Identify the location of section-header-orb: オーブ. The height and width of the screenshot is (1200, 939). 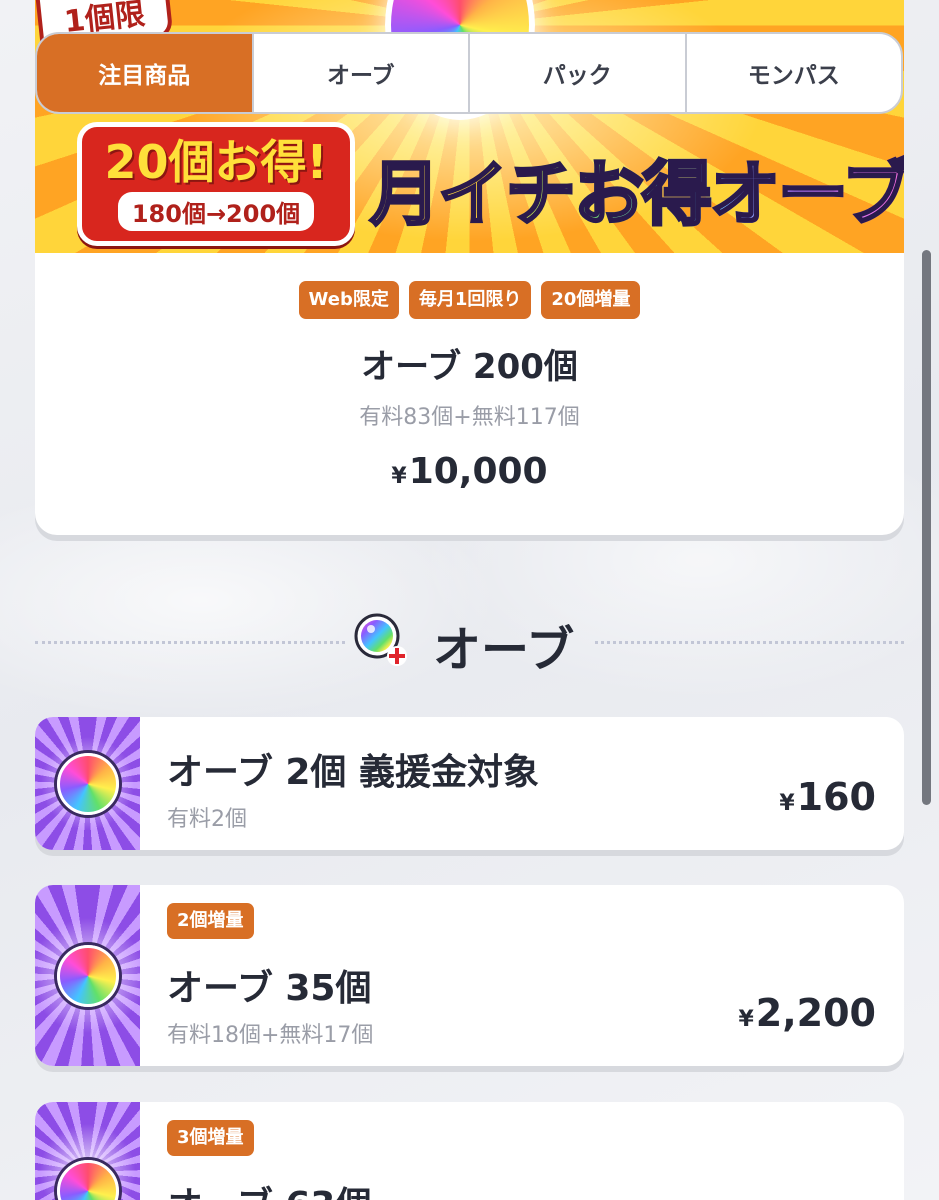
(469, 644).